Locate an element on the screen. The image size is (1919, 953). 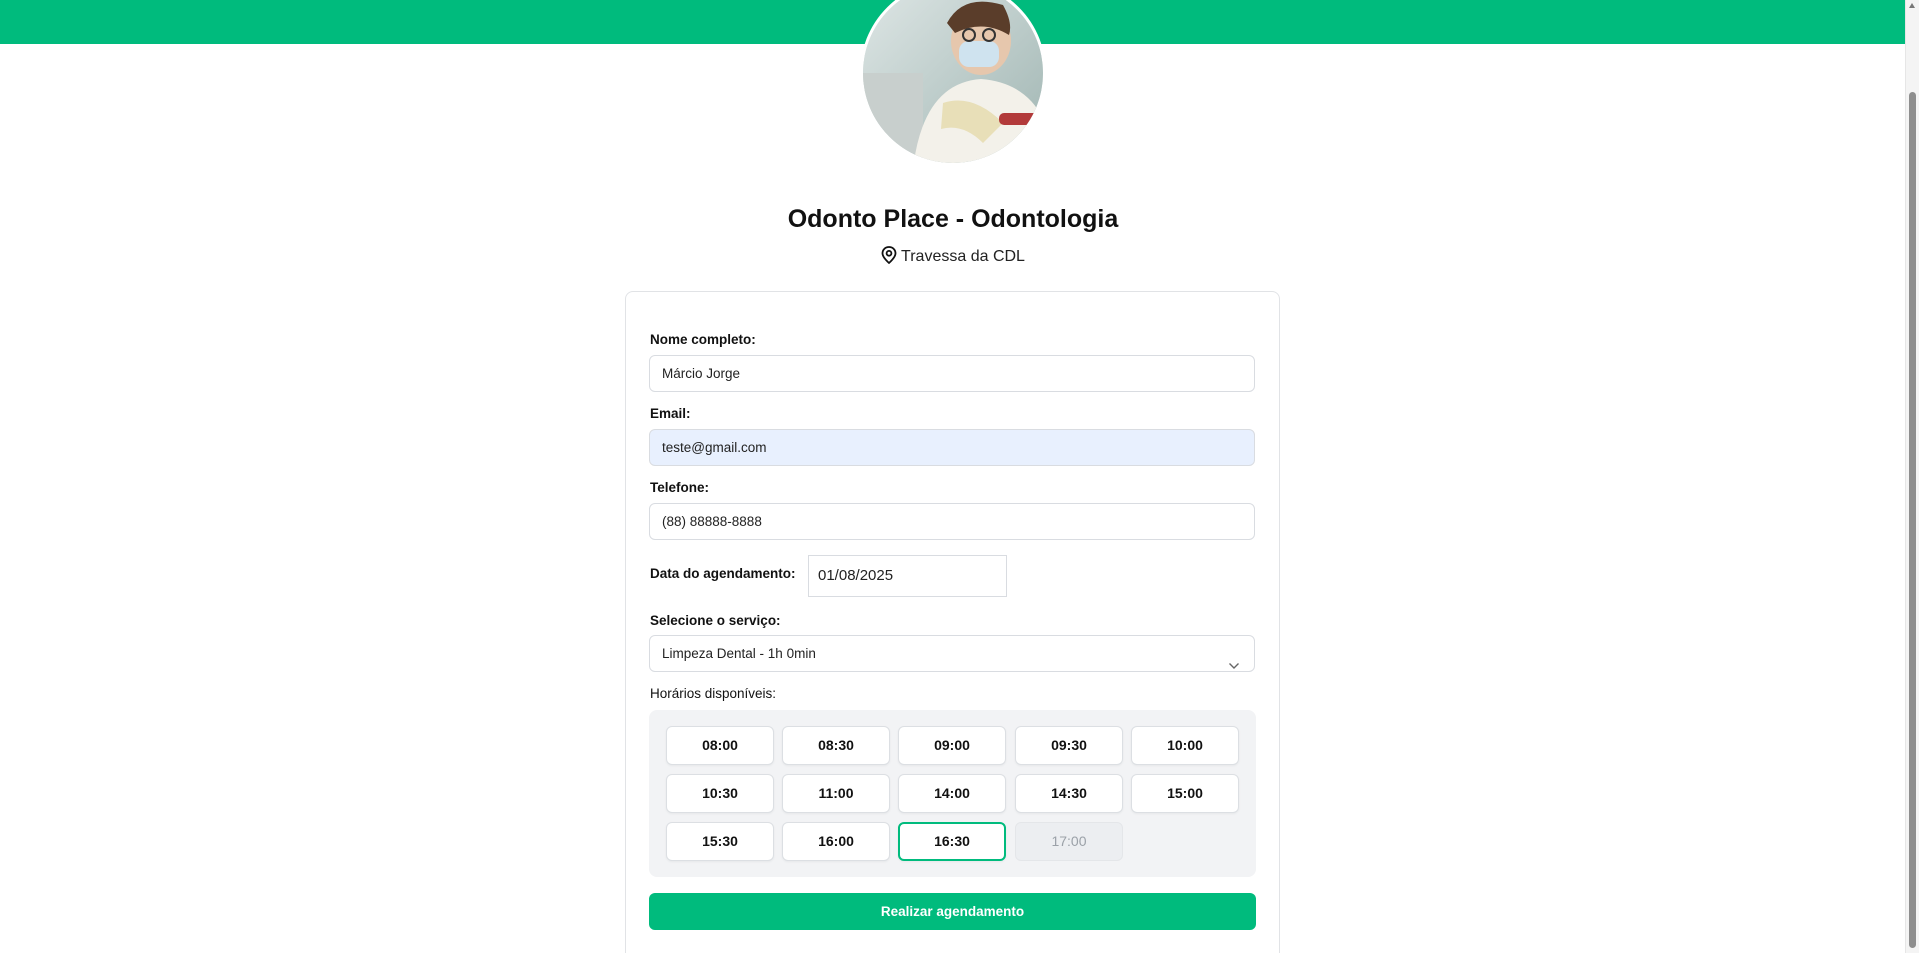
address-text: Travessa da CDL is located at coordinates (963, 256).